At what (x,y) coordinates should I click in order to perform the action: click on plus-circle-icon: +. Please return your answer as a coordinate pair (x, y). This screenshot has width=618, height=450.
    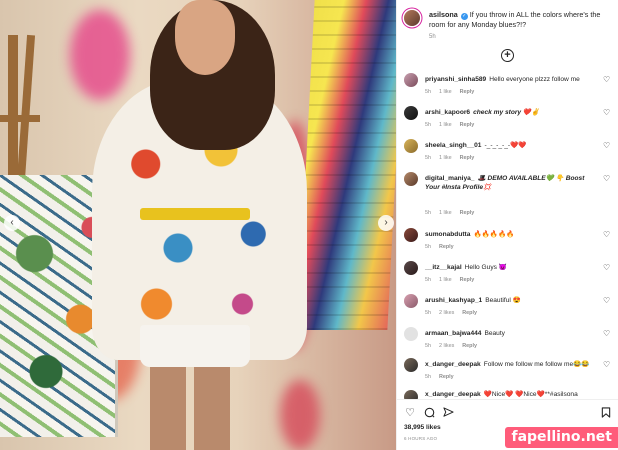
    Looking at the image, I should click on (507, 55).